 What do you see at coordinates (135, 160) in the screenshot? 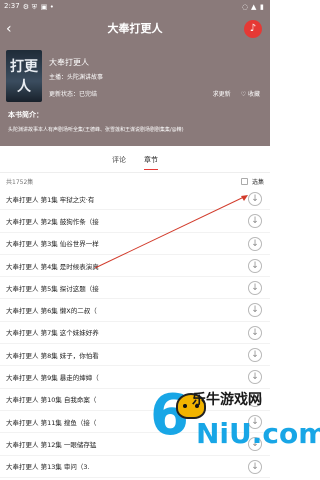
I see `tab-bar: 评论 章节` at bounding box center [135, 160].